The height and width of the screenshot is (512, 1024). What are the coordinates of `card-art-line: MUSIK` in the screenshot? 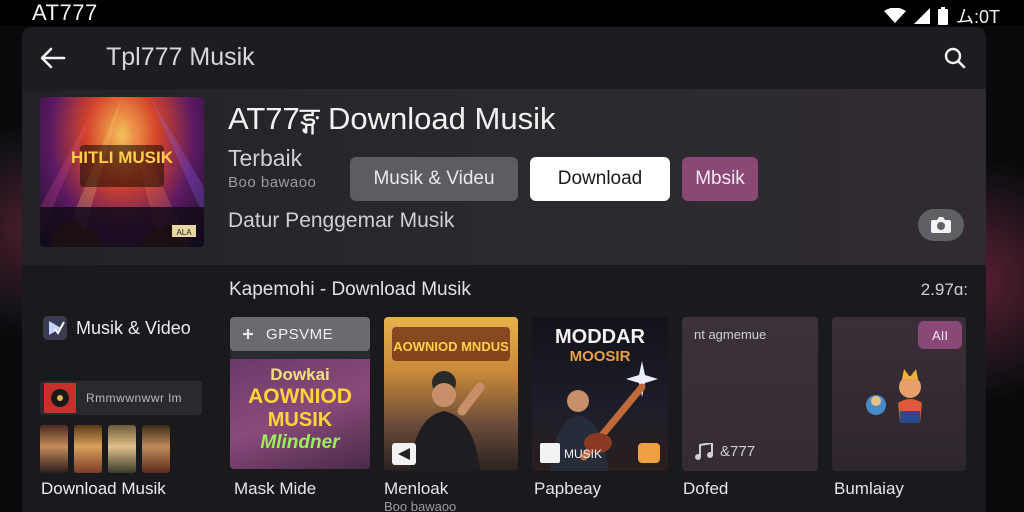 It's located at (300, 420).